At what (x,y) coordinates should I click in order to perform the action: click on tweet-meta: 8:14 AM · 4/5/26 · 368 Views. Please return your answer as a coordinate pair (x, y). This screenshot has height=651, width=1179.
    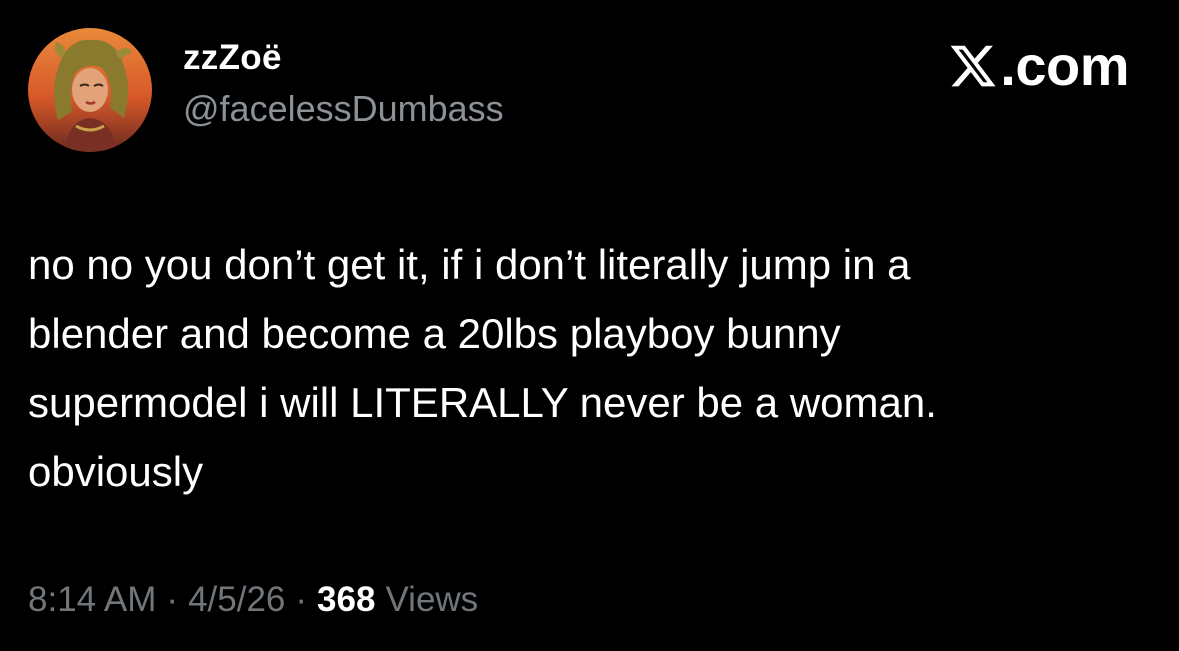
    Looking at the image, I should click on (253, 600).